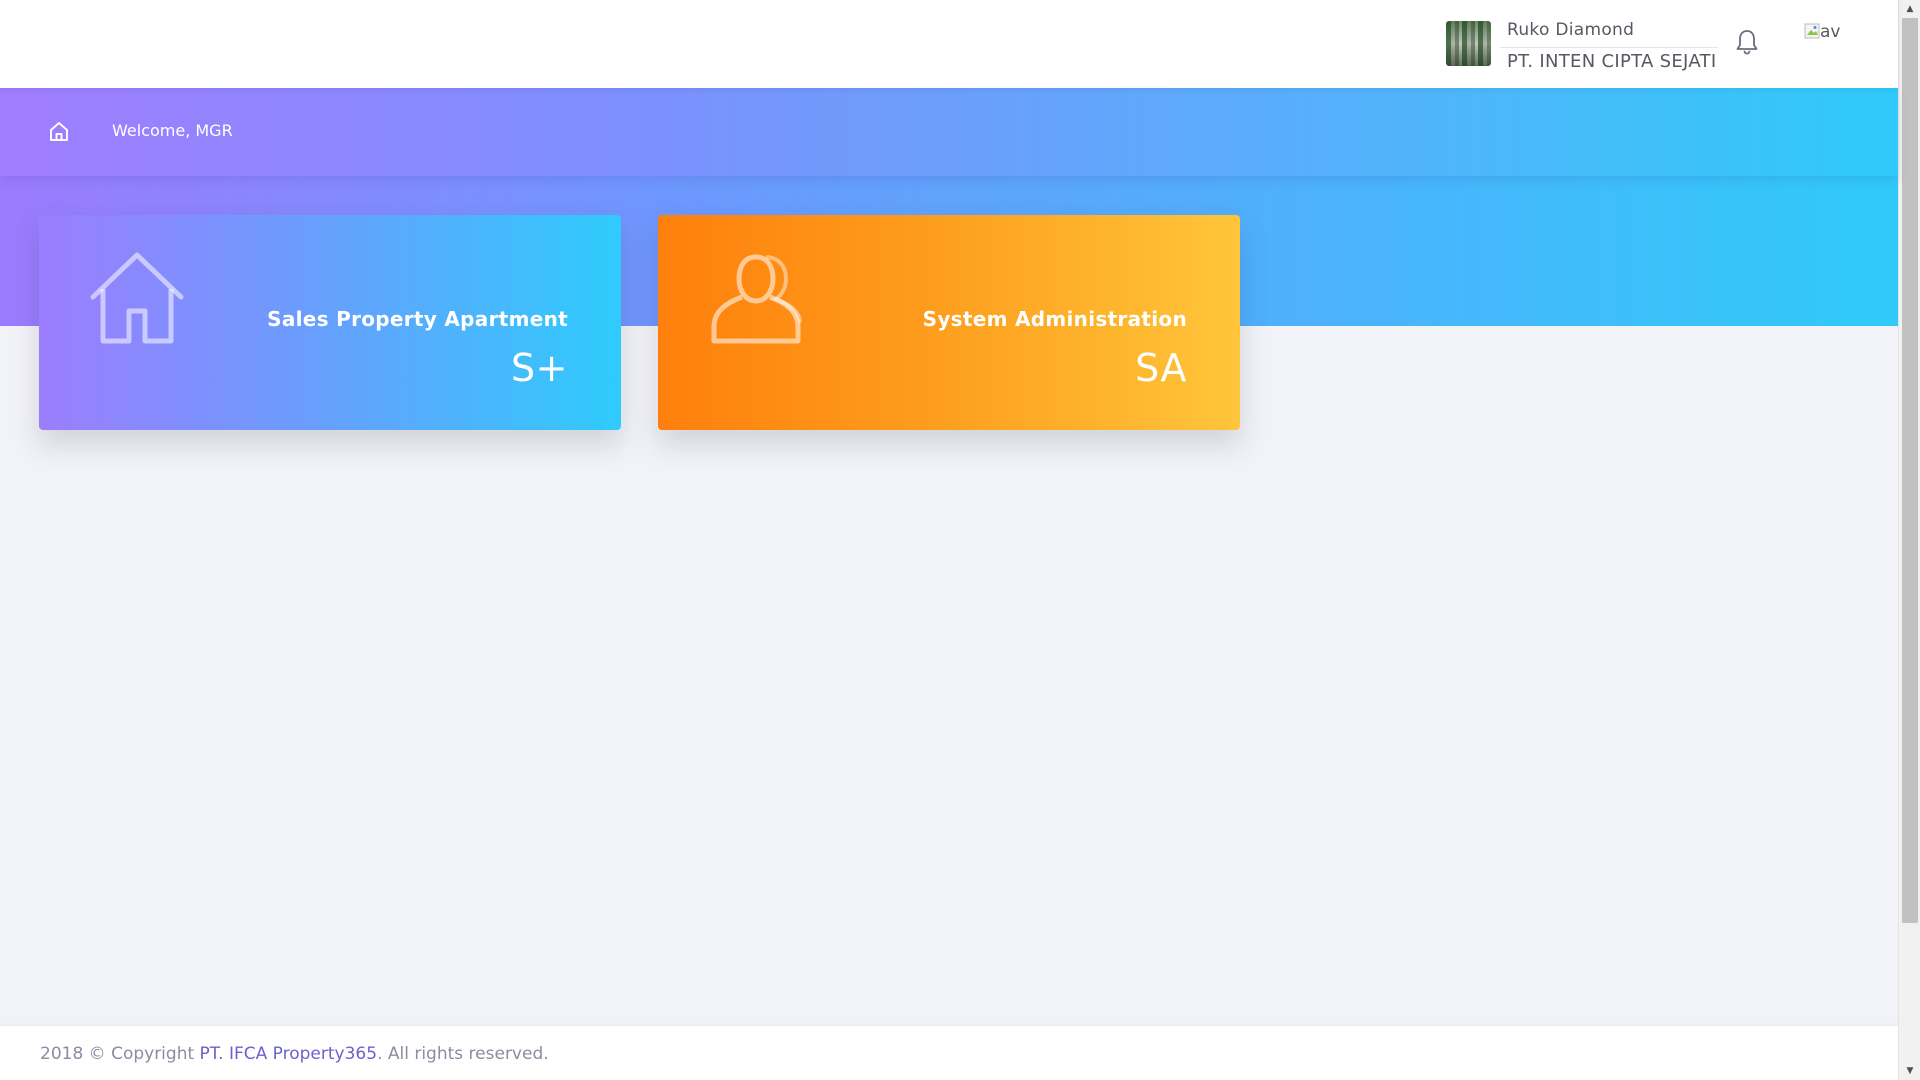 Image resolution: width=1920 pixels, height=1080 pixels. What do you see at coordinates (1909, 9) in the screenshot?
I see `scroll-up-arrow-icon: ▲` at bounding box center [1909, 9].